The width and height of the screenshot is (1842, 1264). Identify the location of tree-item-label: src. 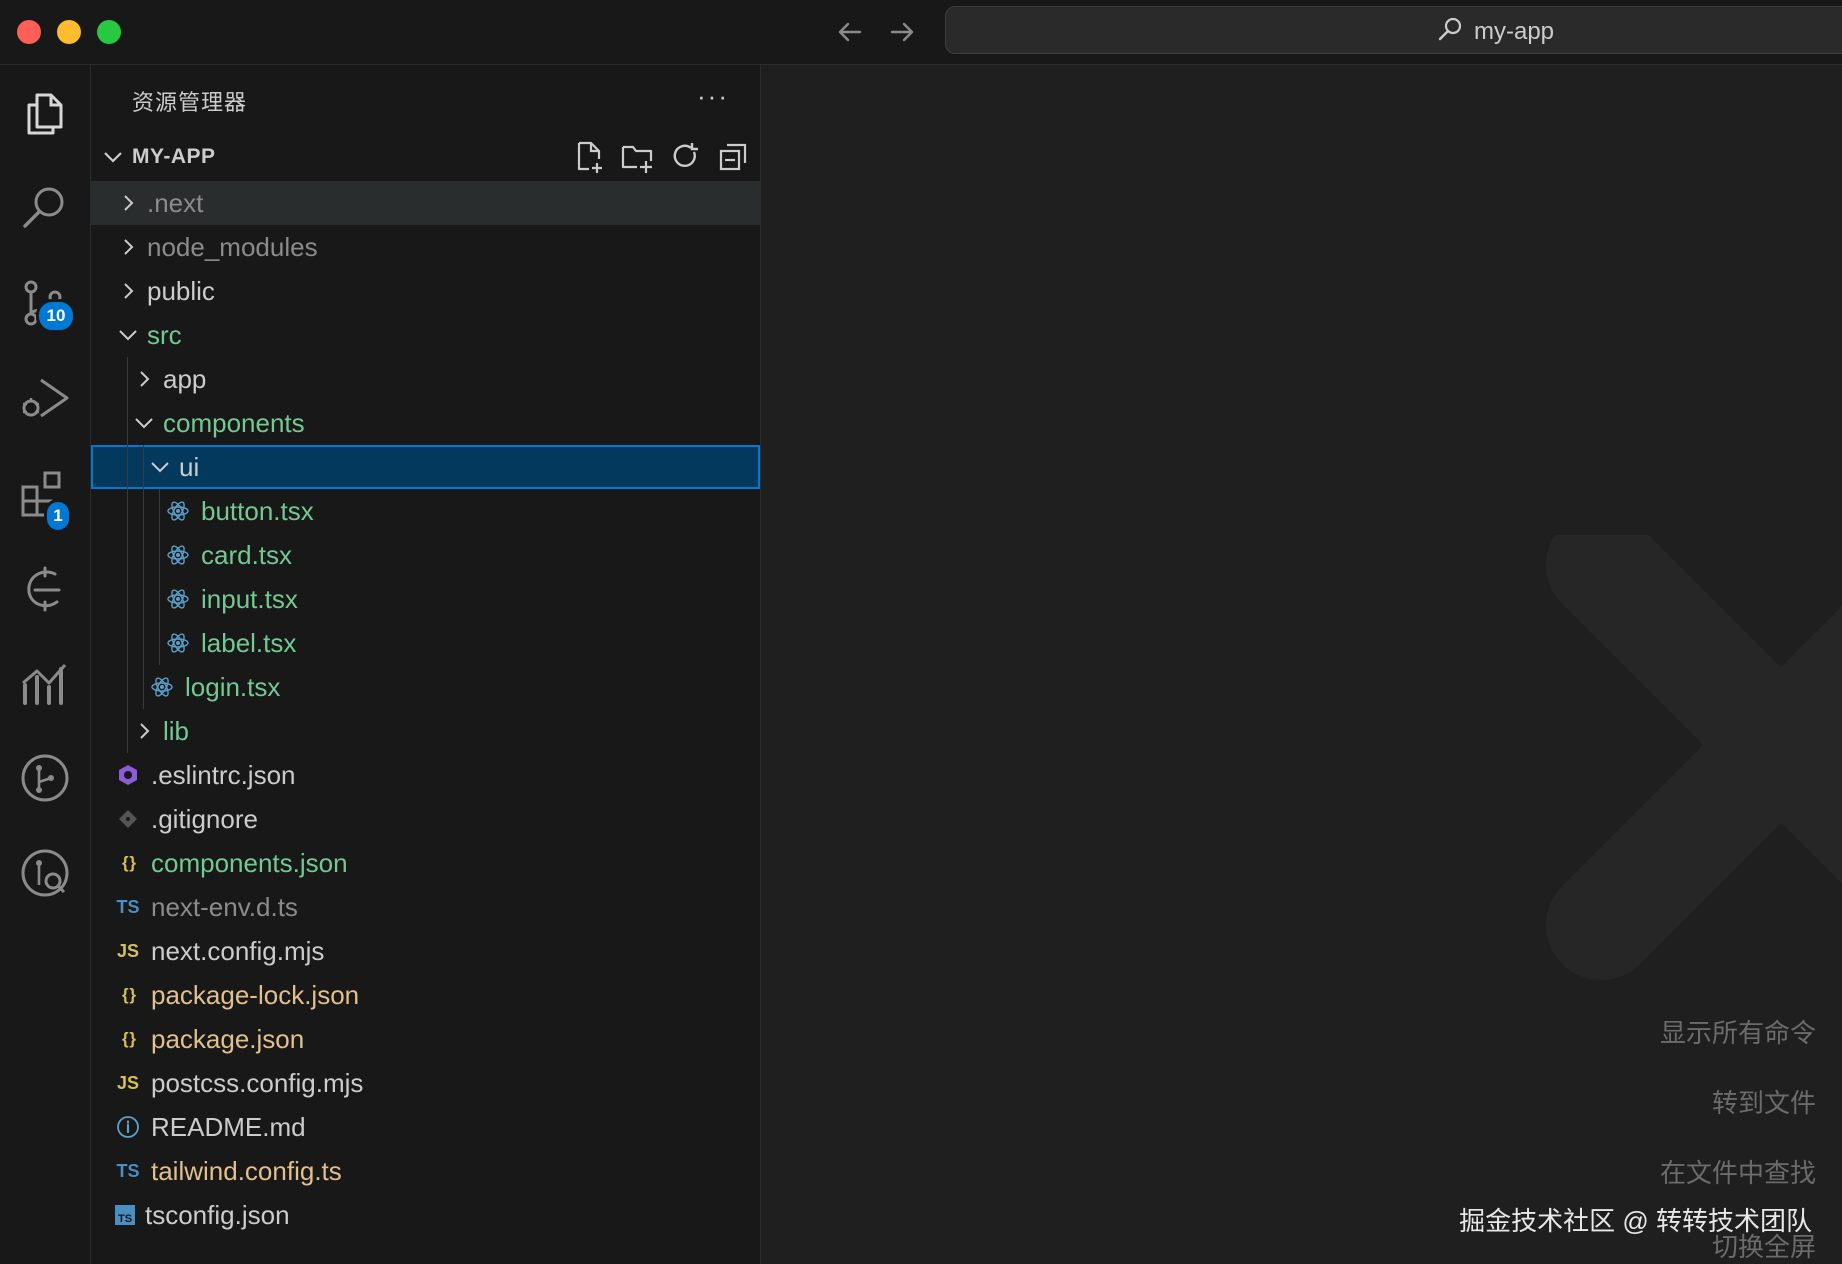
(164, 334).